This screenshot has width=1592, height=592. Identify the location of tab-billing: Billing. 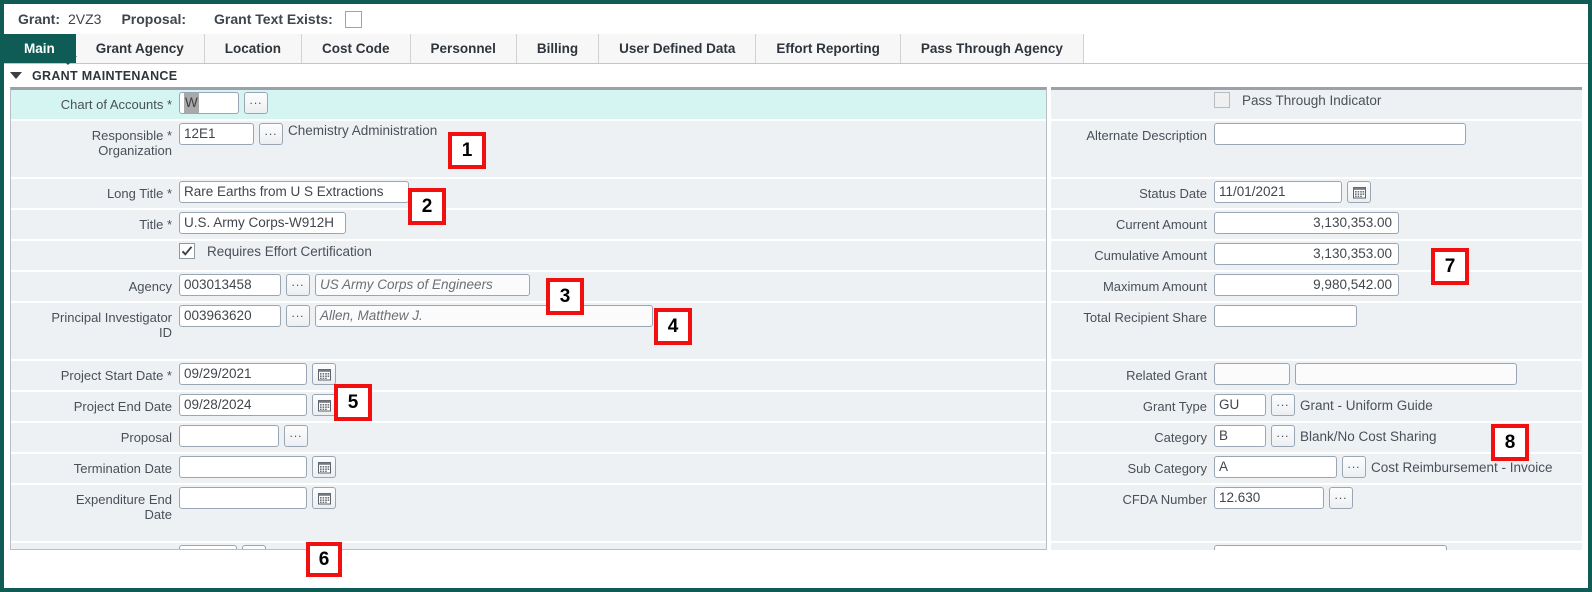
(558, 48).